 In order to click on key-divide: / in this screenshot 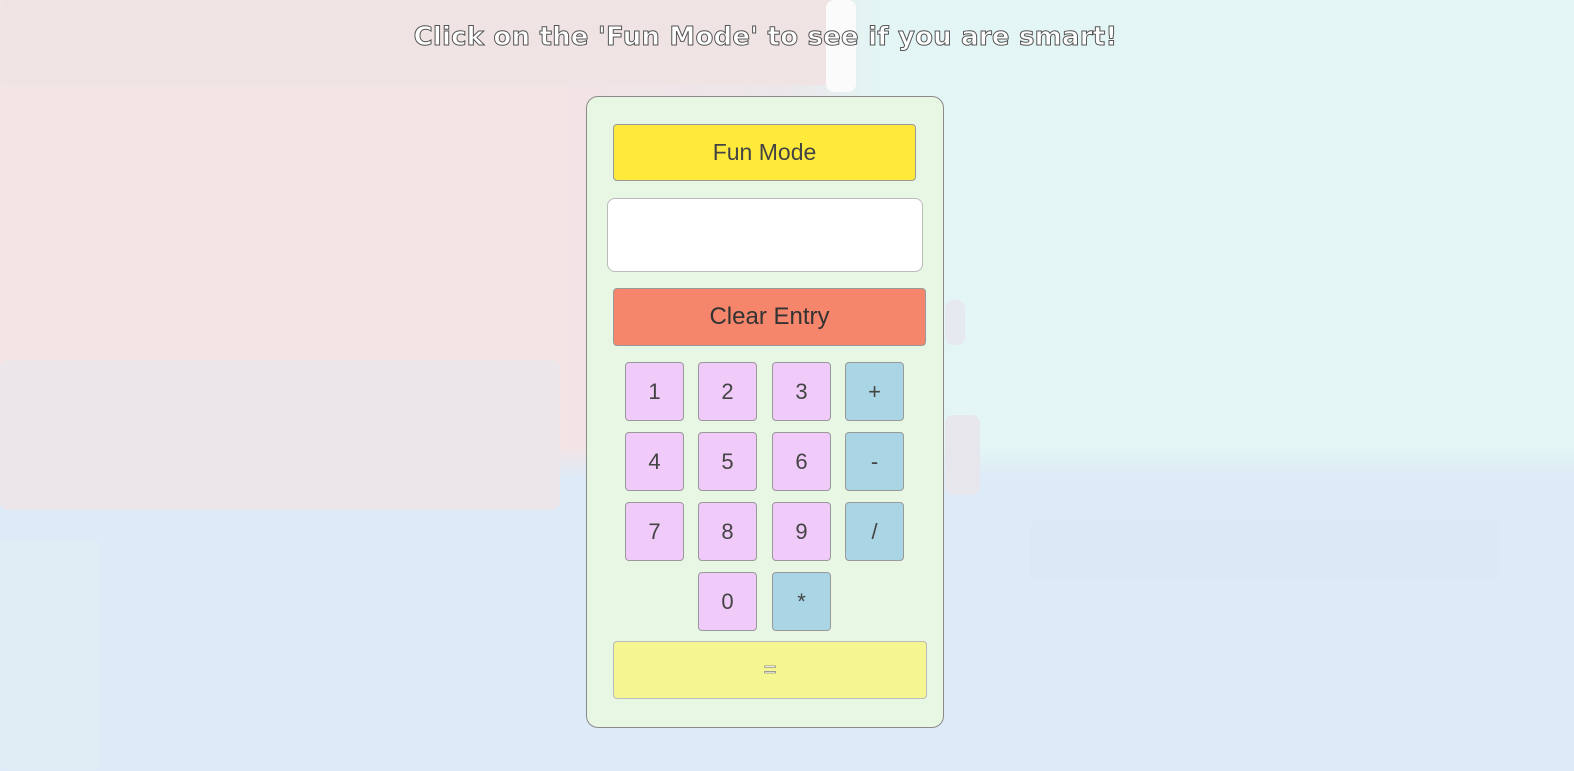, I will do `click(874, 531)`.